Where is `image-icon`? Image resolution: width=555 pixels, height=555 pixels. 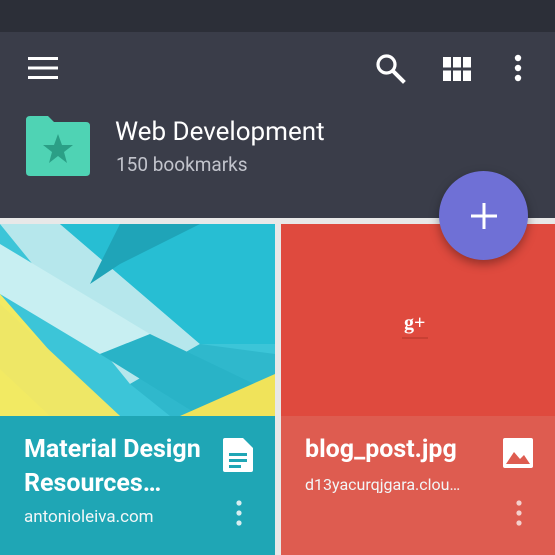 image-icon is located at coordinates (518, 453).